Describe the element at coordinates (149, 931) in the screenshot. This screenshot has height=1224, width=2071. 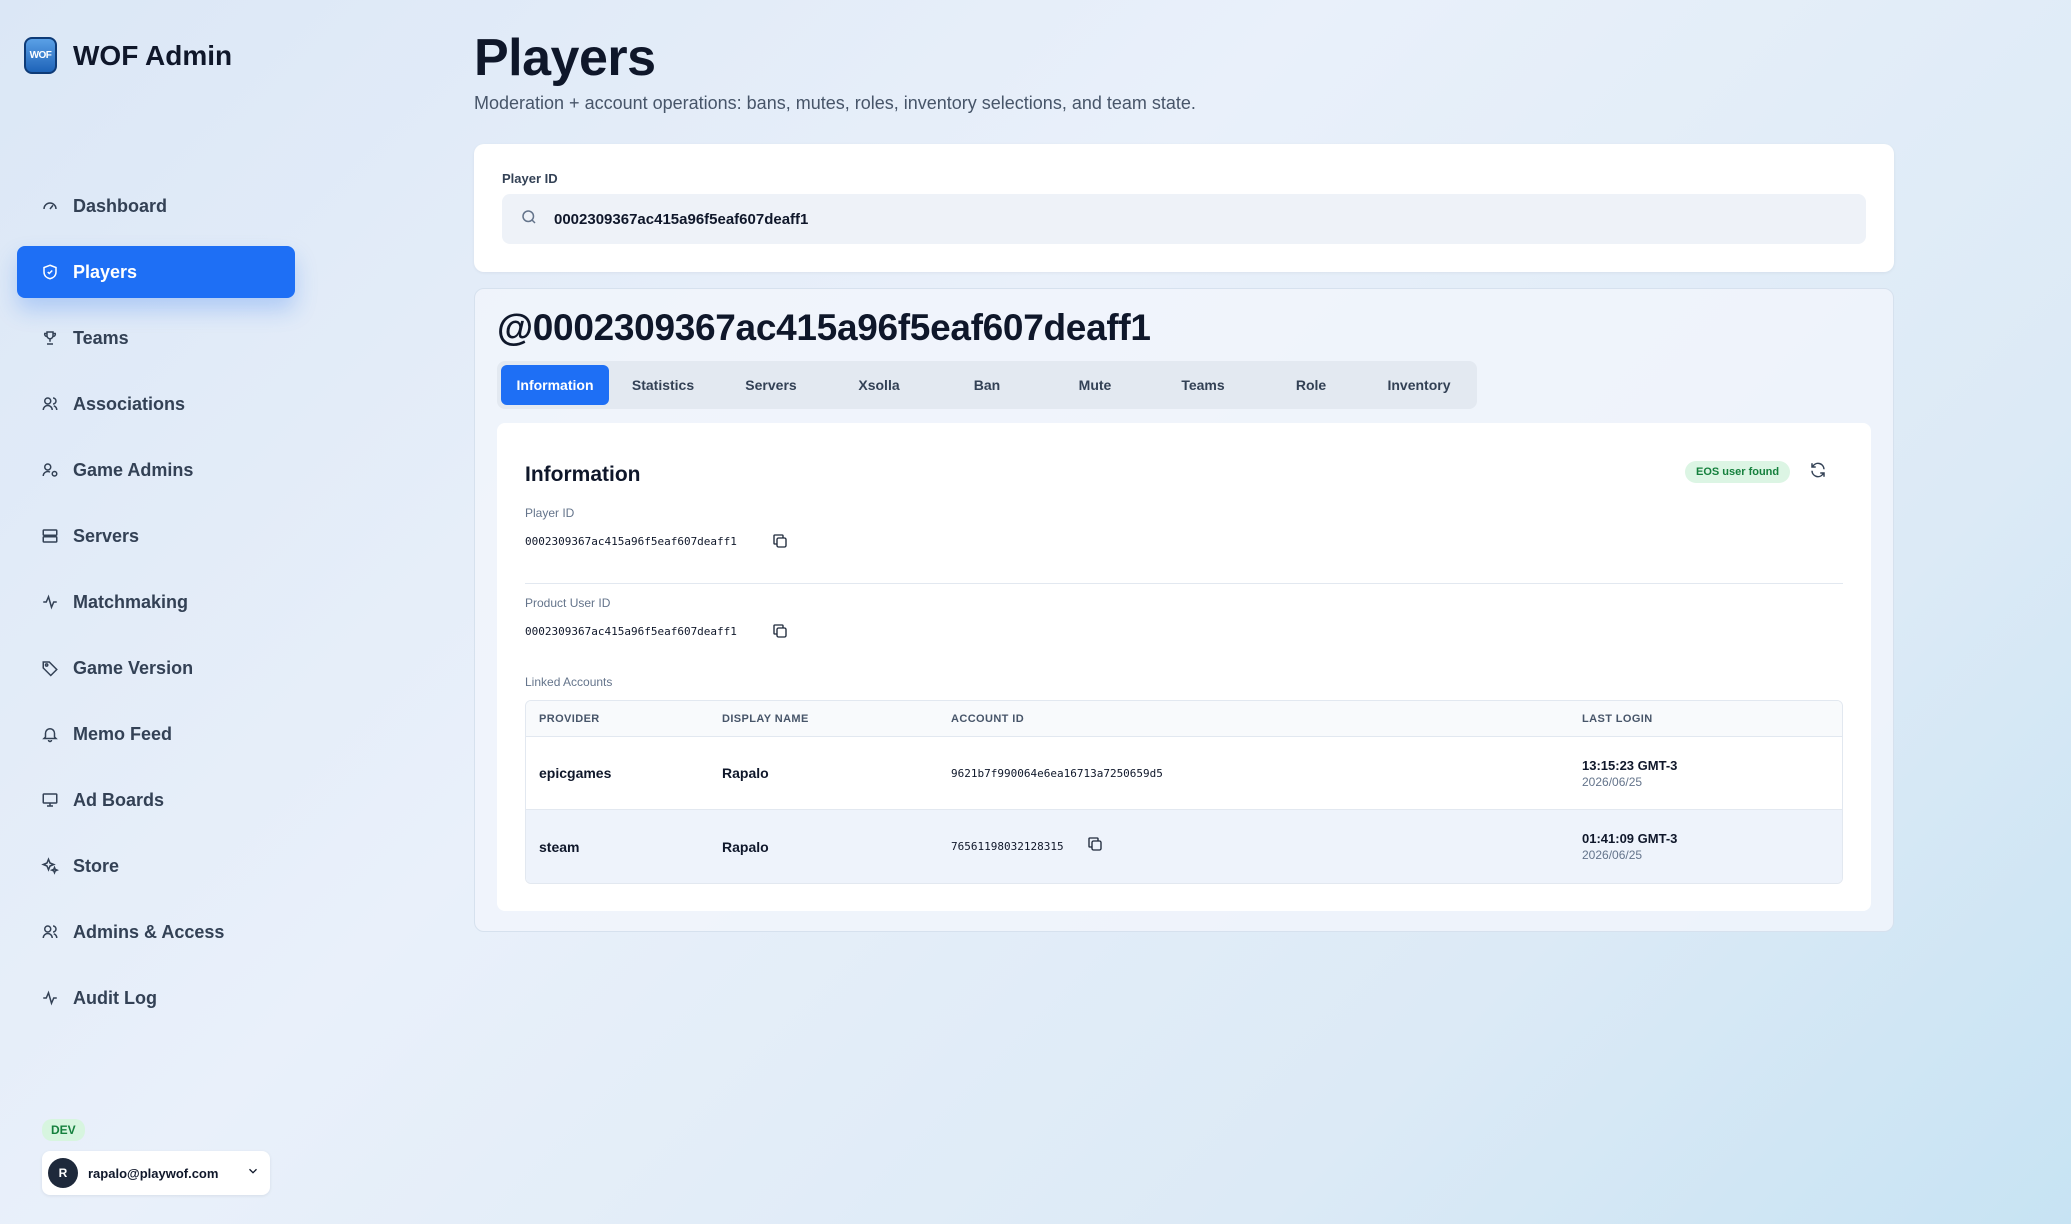
I see `sidebar-item-label: Admins & Access` at that location.